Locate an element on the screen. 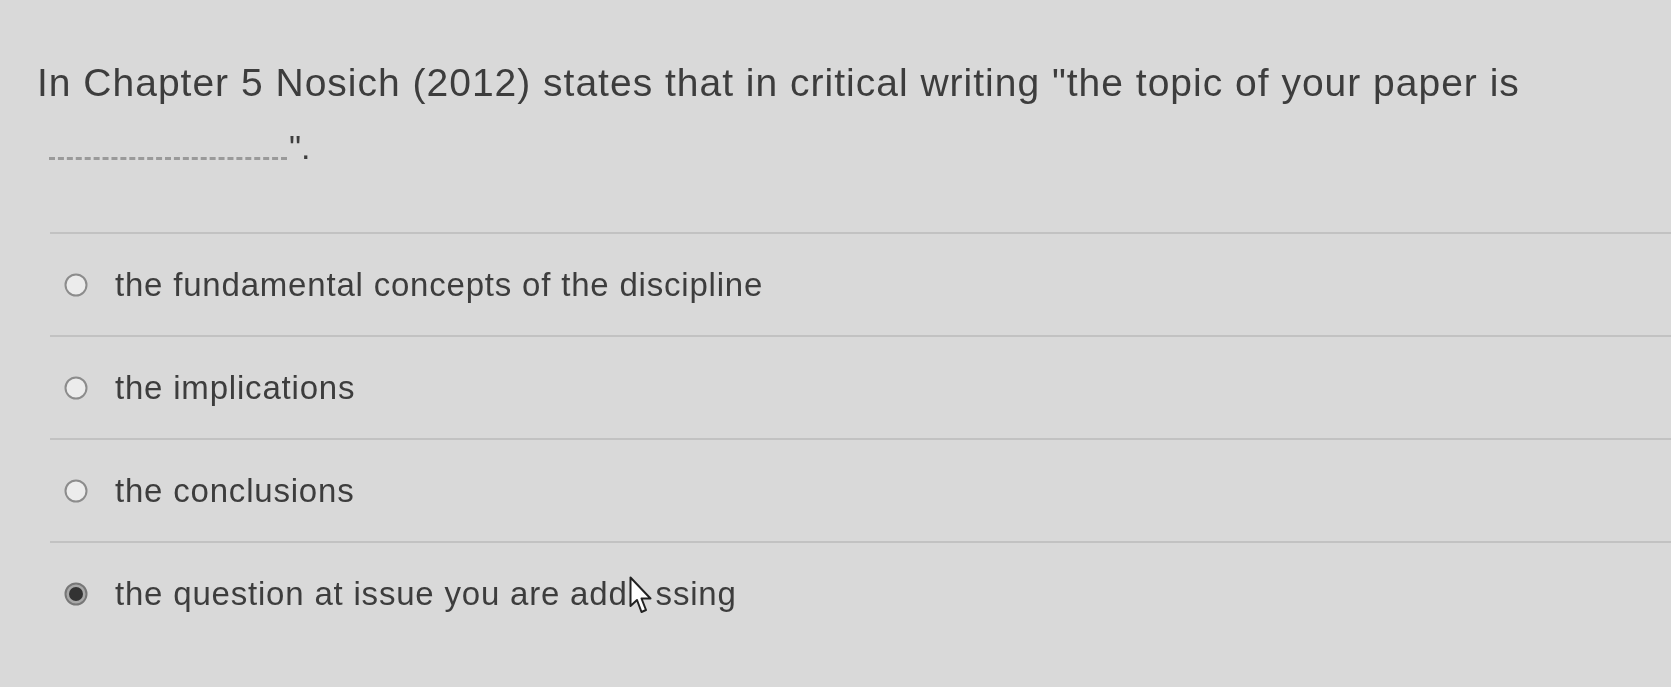 The height and width of the screenshot is (687, 1671). option-label: the question at issue you are add is located at coordinates (371, 593).